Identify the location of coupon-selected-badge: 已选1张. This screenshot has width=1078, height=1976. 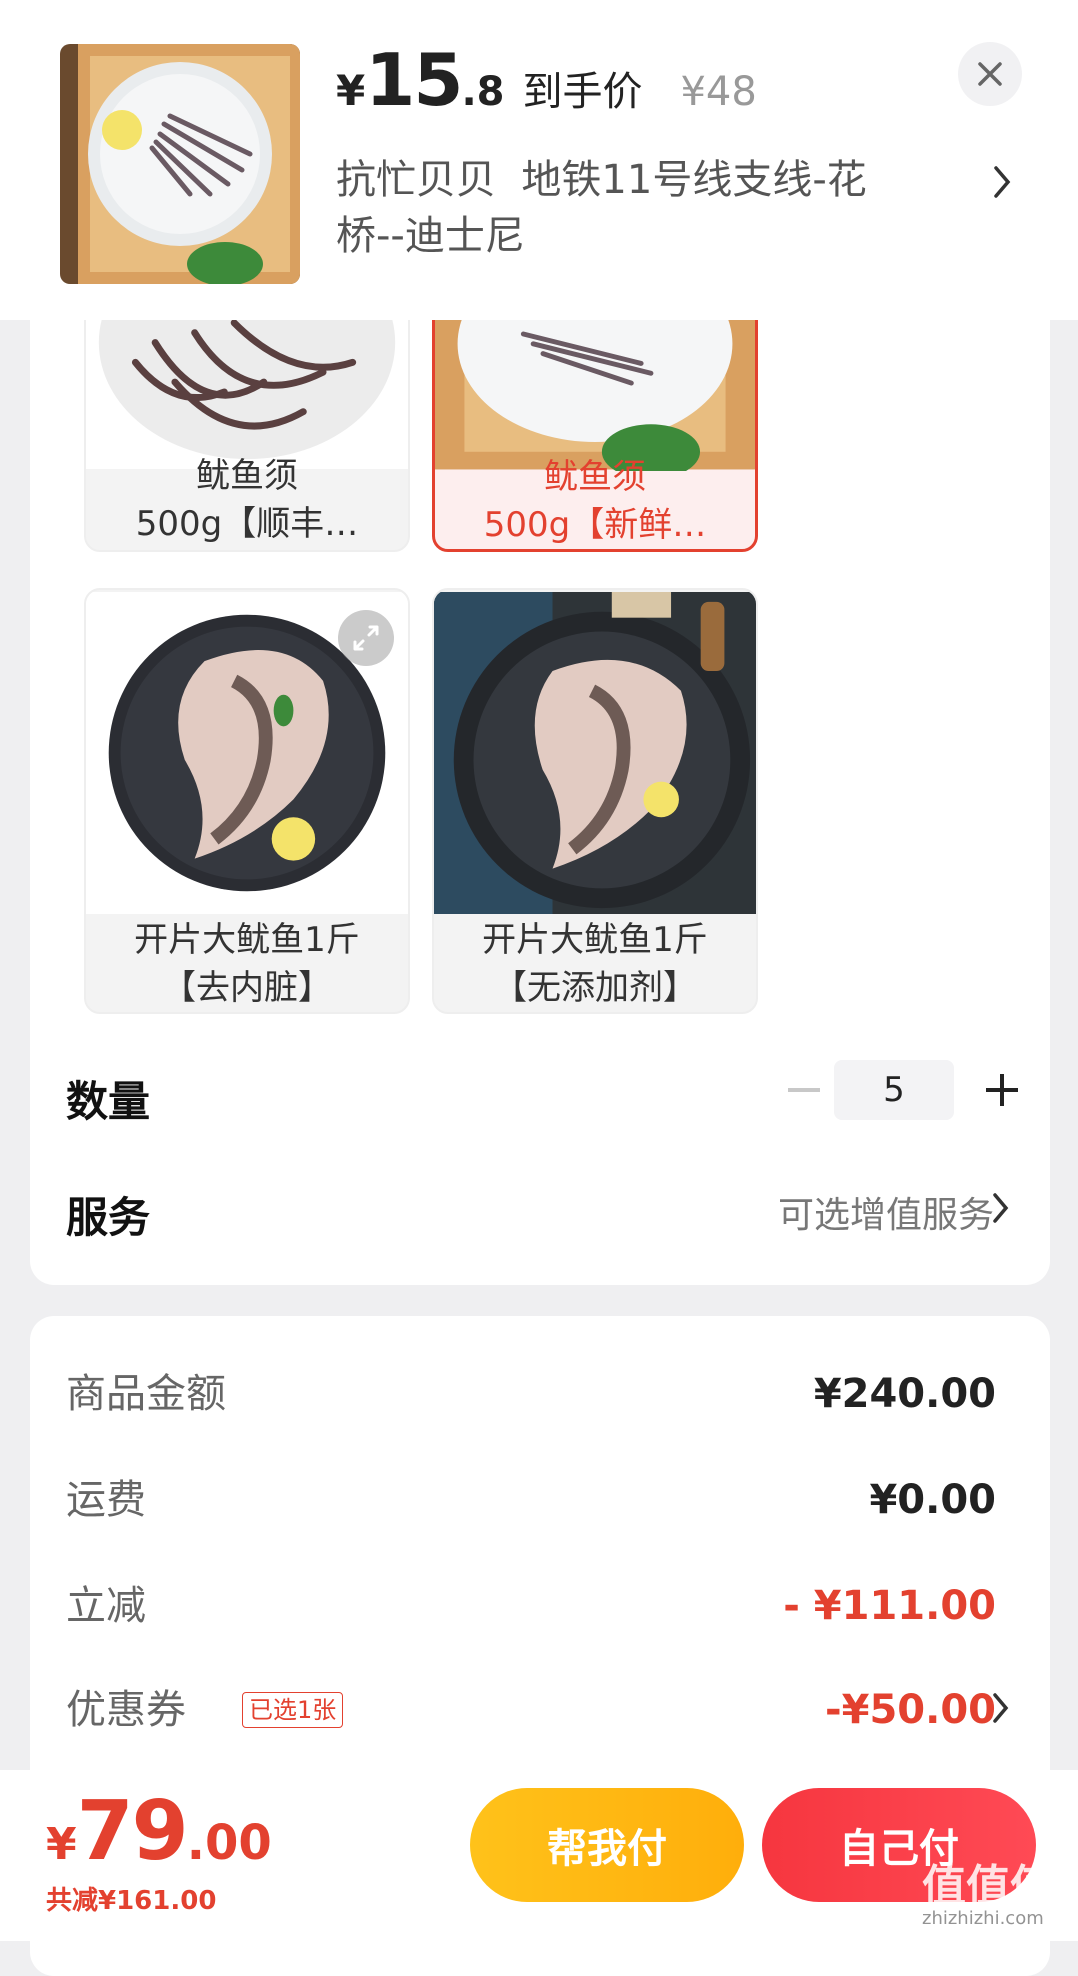
(293, 1710).